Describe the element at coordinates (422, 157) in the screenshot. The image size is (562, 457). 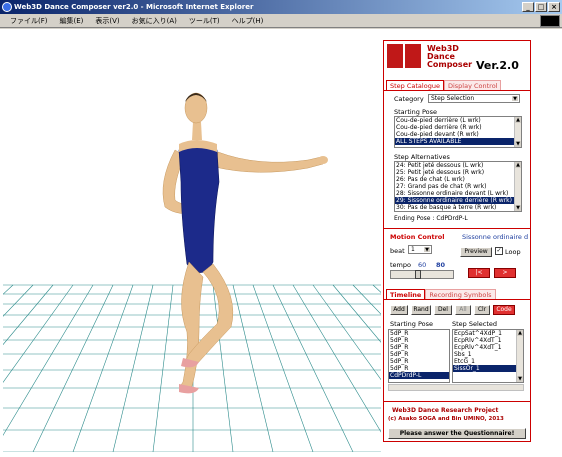
I see `step-alternatives-label: Step Alternatives` at that location.